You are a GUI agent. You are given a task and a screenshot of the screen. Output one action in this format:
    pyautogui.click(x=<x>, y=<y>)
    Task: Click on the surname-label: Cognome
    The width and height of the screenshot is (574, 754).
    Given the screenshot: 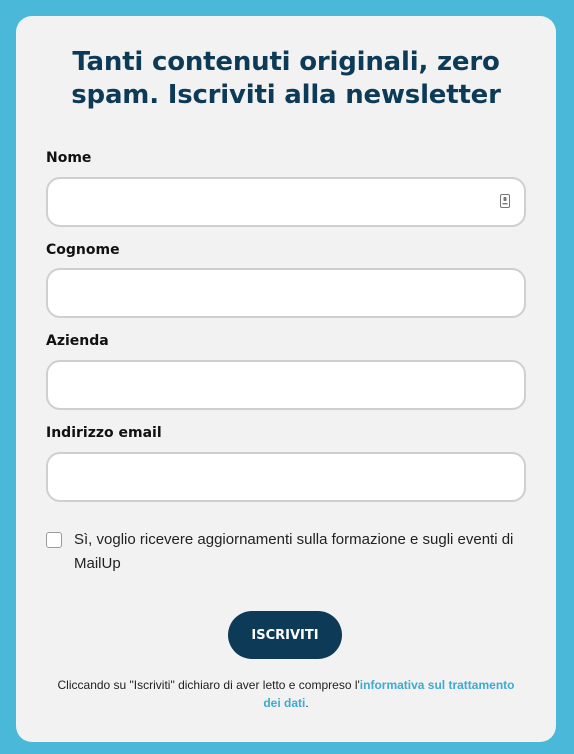 What is the action you would take?
    pyautogui.click(x=83, y=250)
    